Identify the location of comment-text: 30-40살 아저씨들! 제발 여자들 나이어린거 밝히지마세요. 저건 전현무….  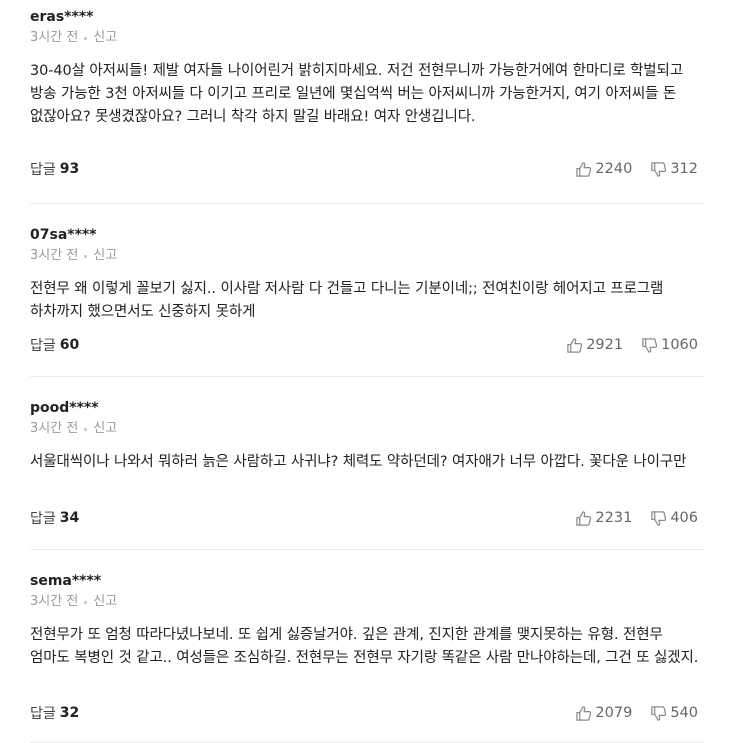
(357, 94).